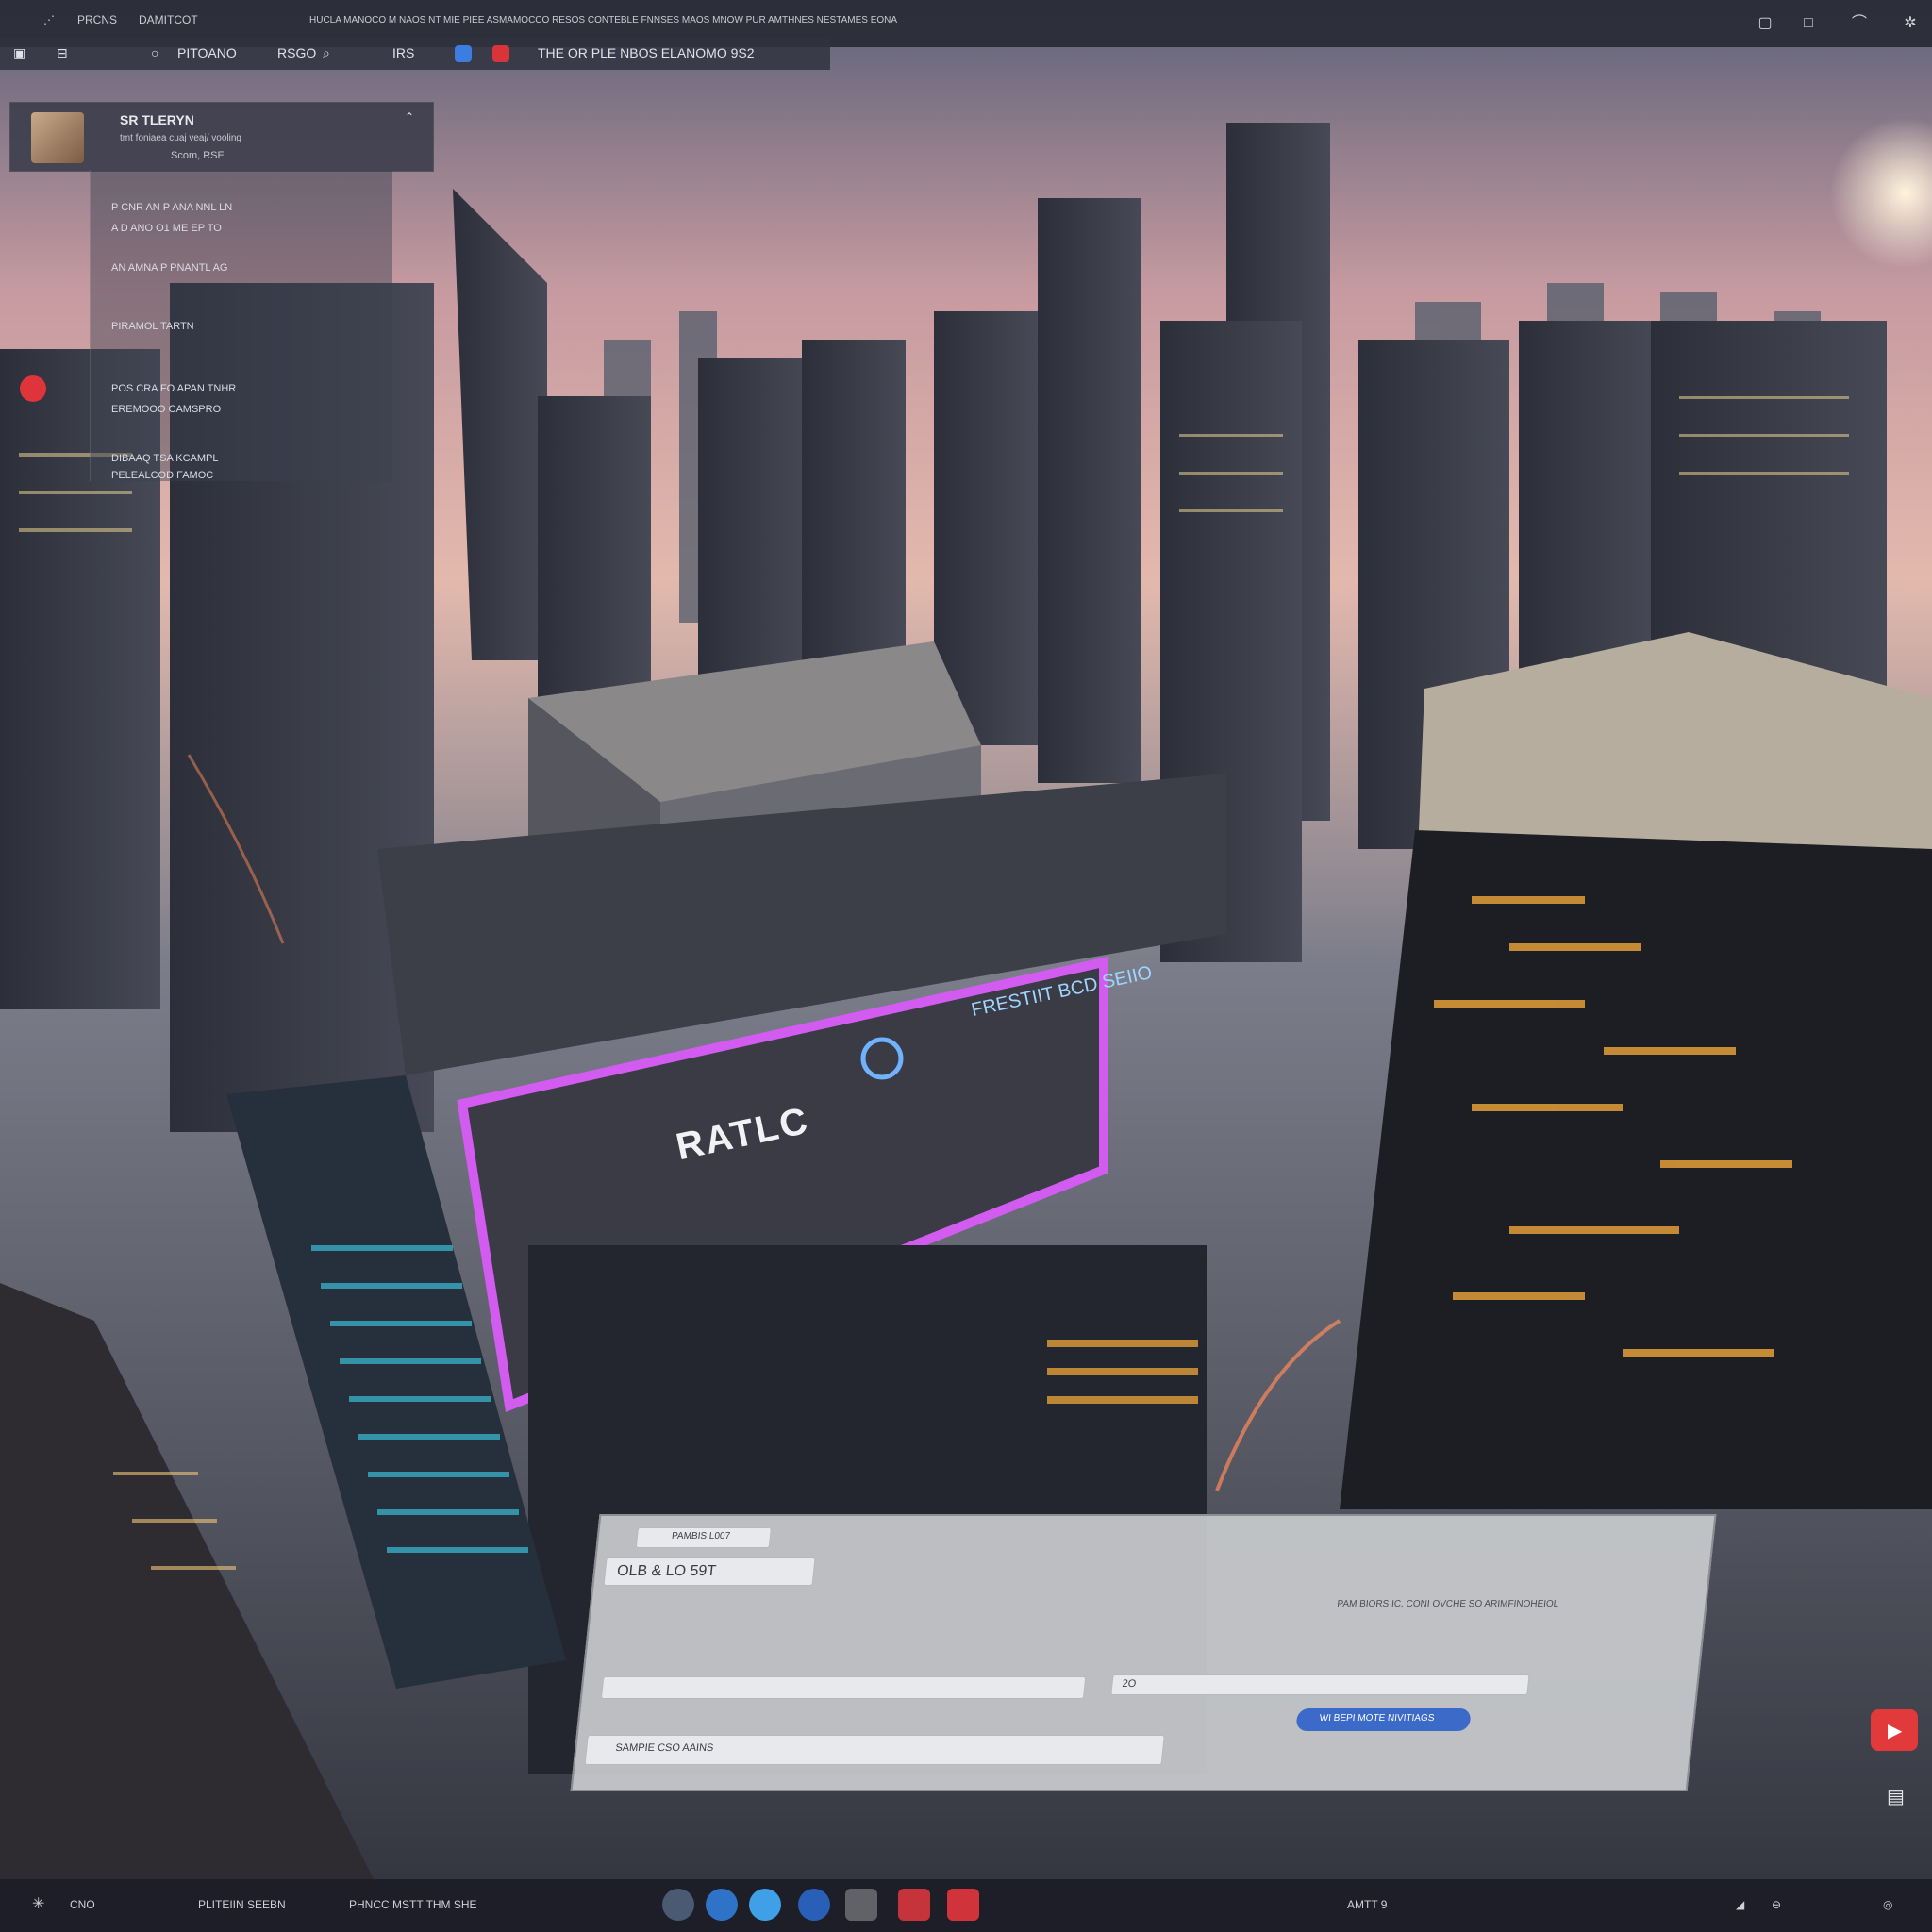  What do you see at coordinates (296, 53) in the screenshot?
I see `toolbar-item-2: RSGO` at bounding box center [296, 53].